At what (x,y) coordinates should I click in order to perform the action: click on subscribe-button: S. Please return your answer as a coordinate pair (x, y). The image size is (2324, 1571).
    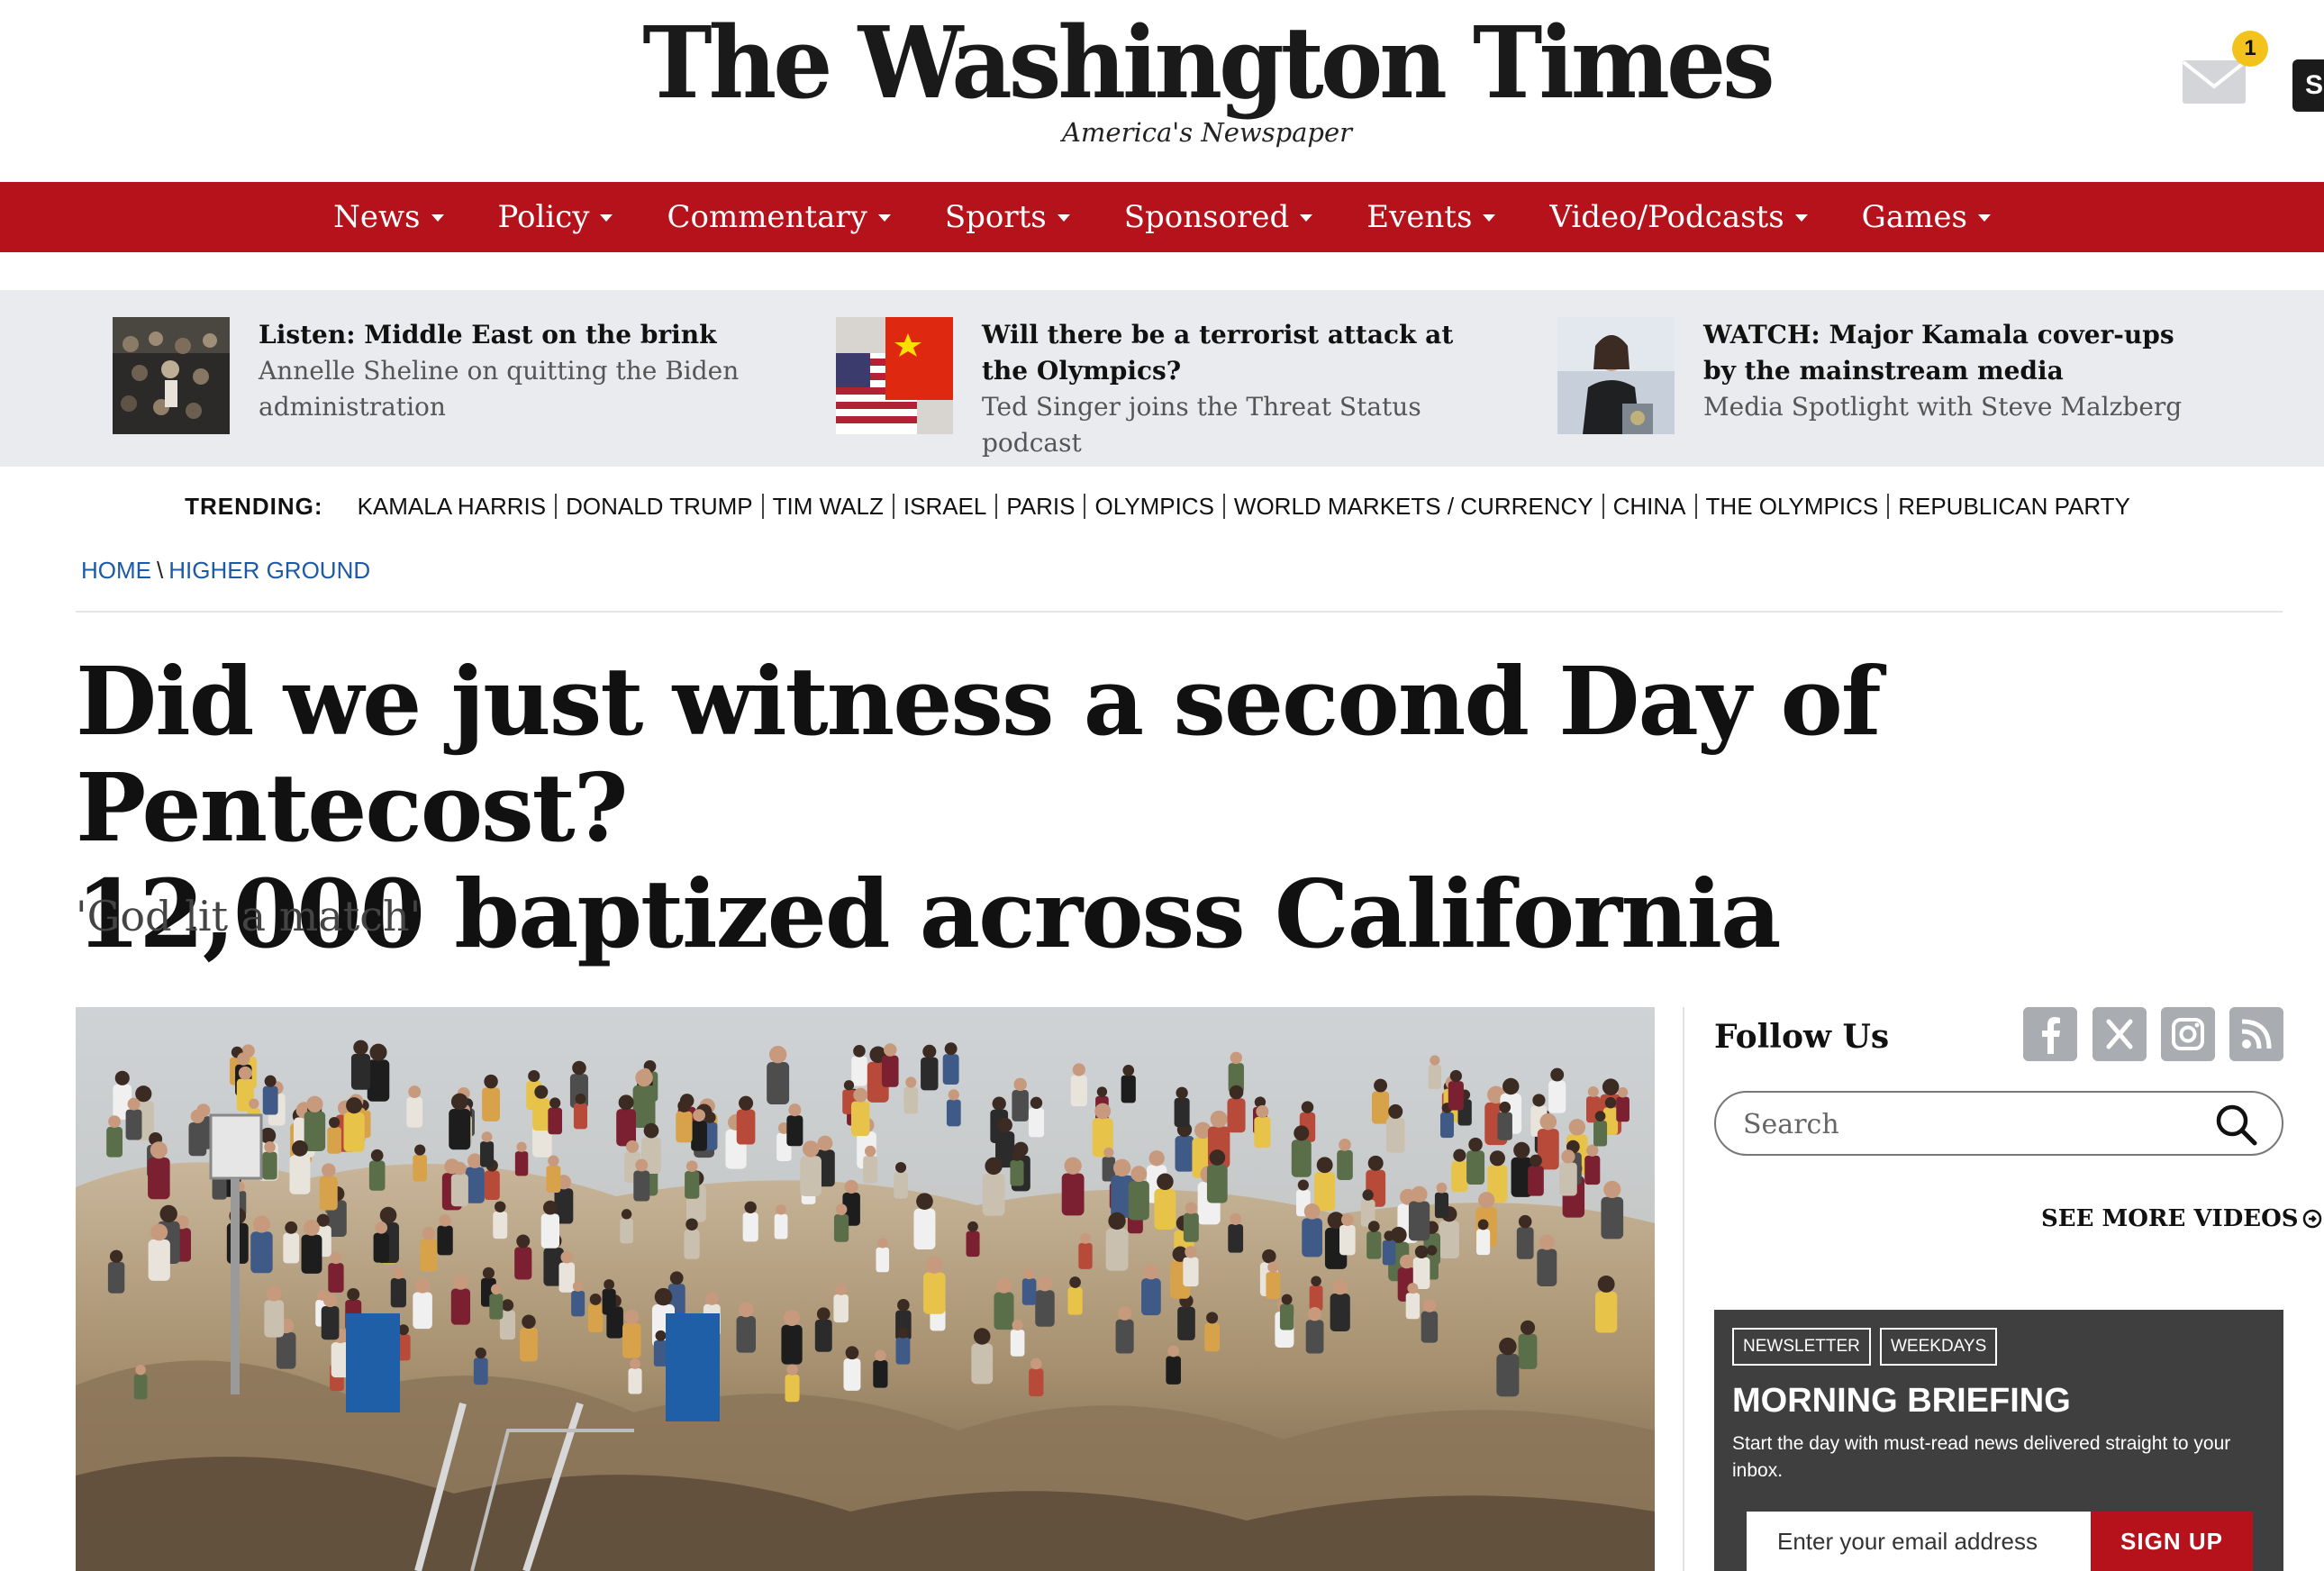
    Looking at the image, I should click on (2308, 86).